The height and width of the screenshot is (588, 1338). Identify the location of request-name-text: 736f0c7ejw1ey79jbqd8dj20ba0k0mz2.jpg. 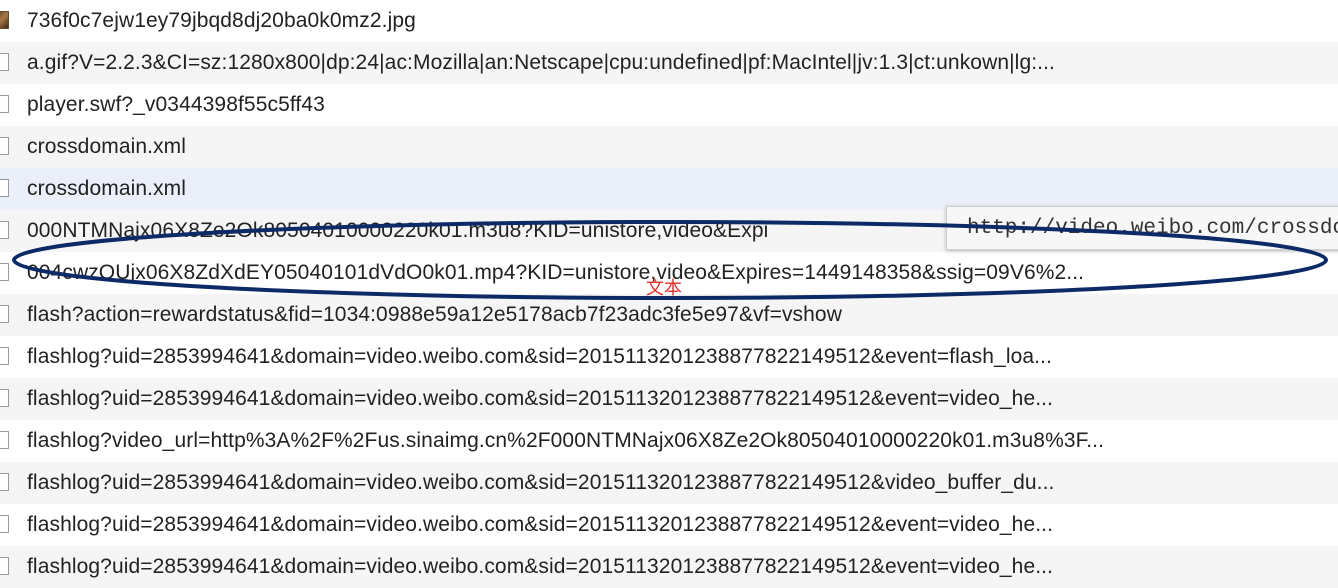
(221, 20).